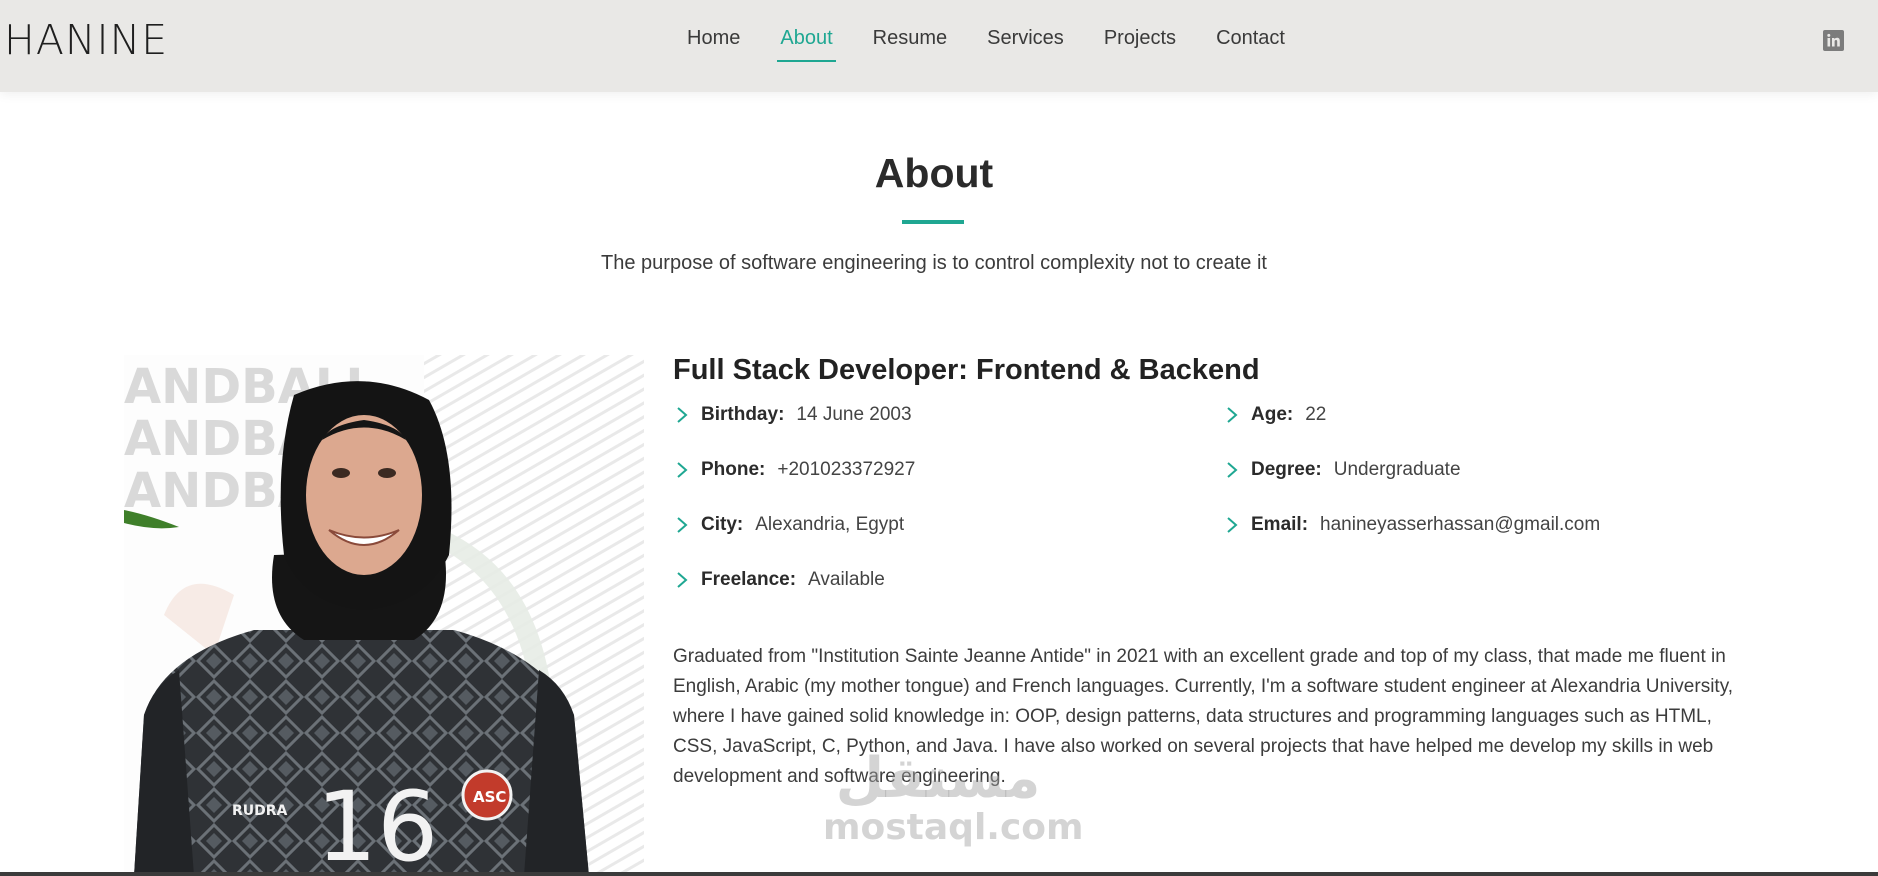 This screenshot has height=876, width=1878. Describe the element at coordinates (846, 579) in the screenshot. I see `info-value: Available` at that location.